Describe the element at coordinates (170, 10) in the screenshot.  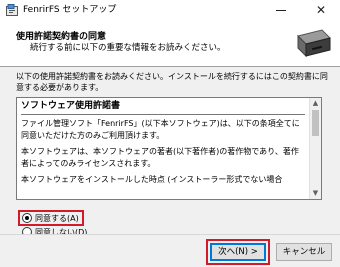
I see `title-bar: FenrirFS セットアップ ✕` at that location.